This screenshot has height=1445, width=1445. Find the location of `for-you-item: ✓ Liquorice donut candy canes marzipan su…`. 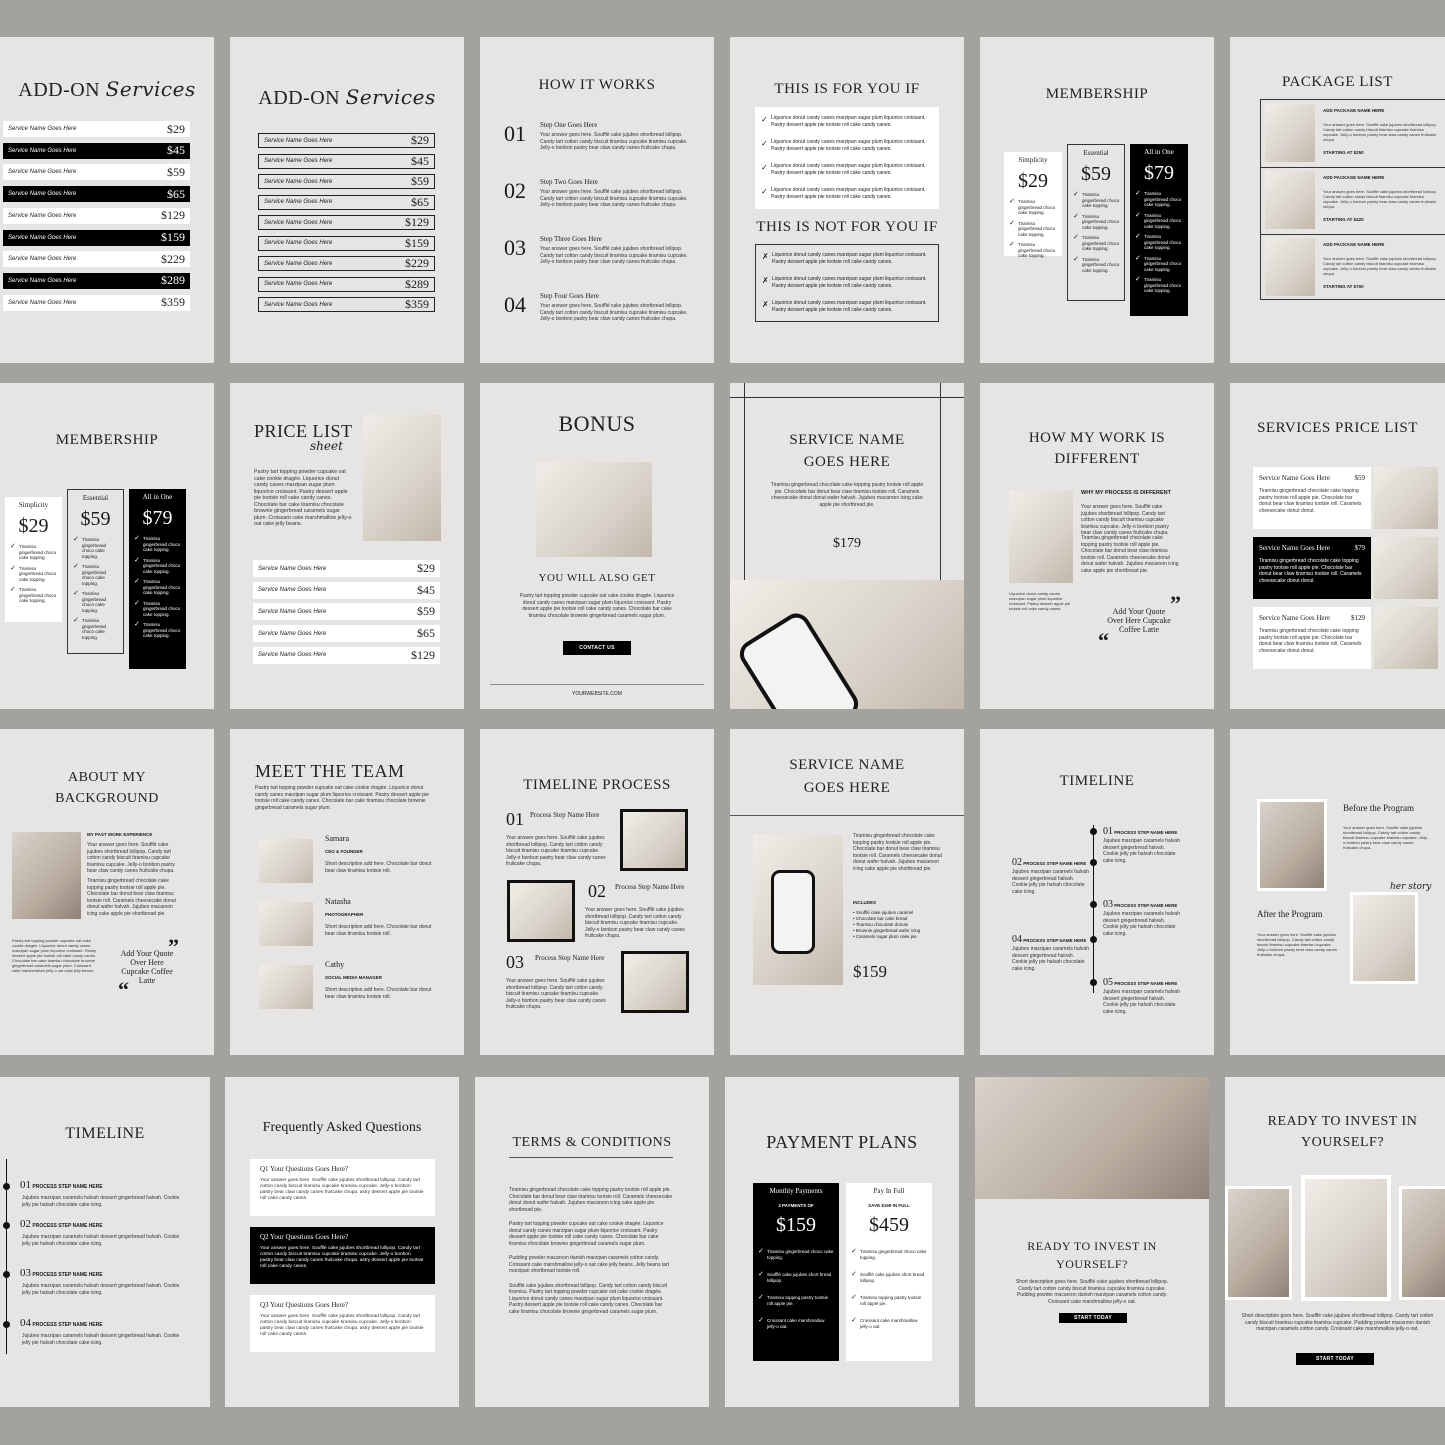

for-you-item: ✓ Liquorice donut candy canes marzipan su… is located at coordinates (847, 122).